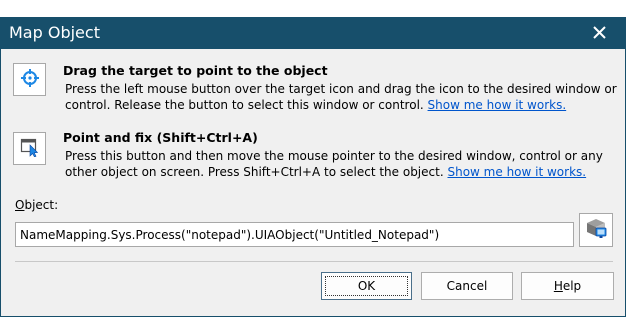 This screenshot has height=321, width=636. I want to click on object-browser-icon, so click(596, 230).